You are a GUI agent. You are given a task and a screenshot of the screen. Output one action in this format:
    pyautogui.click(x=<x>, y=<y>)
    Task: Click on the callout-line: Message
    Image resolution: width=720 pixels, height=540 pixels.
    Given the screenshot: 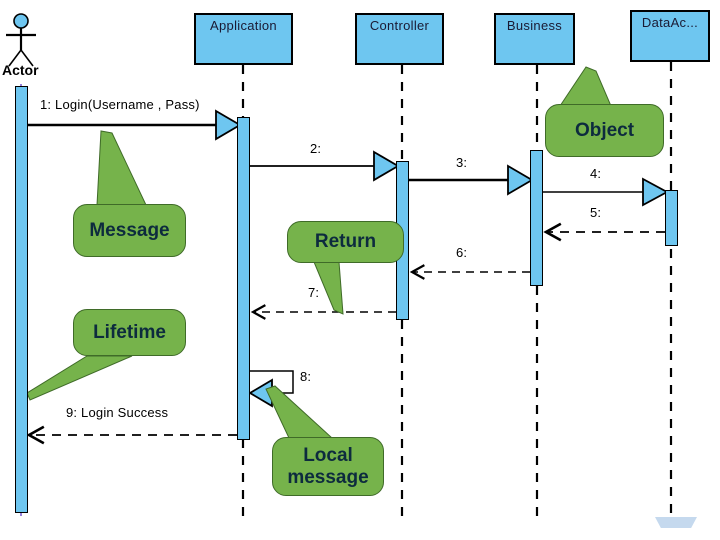 What is the action you would take?
    pyautogui.click(x=129, y=230)
    